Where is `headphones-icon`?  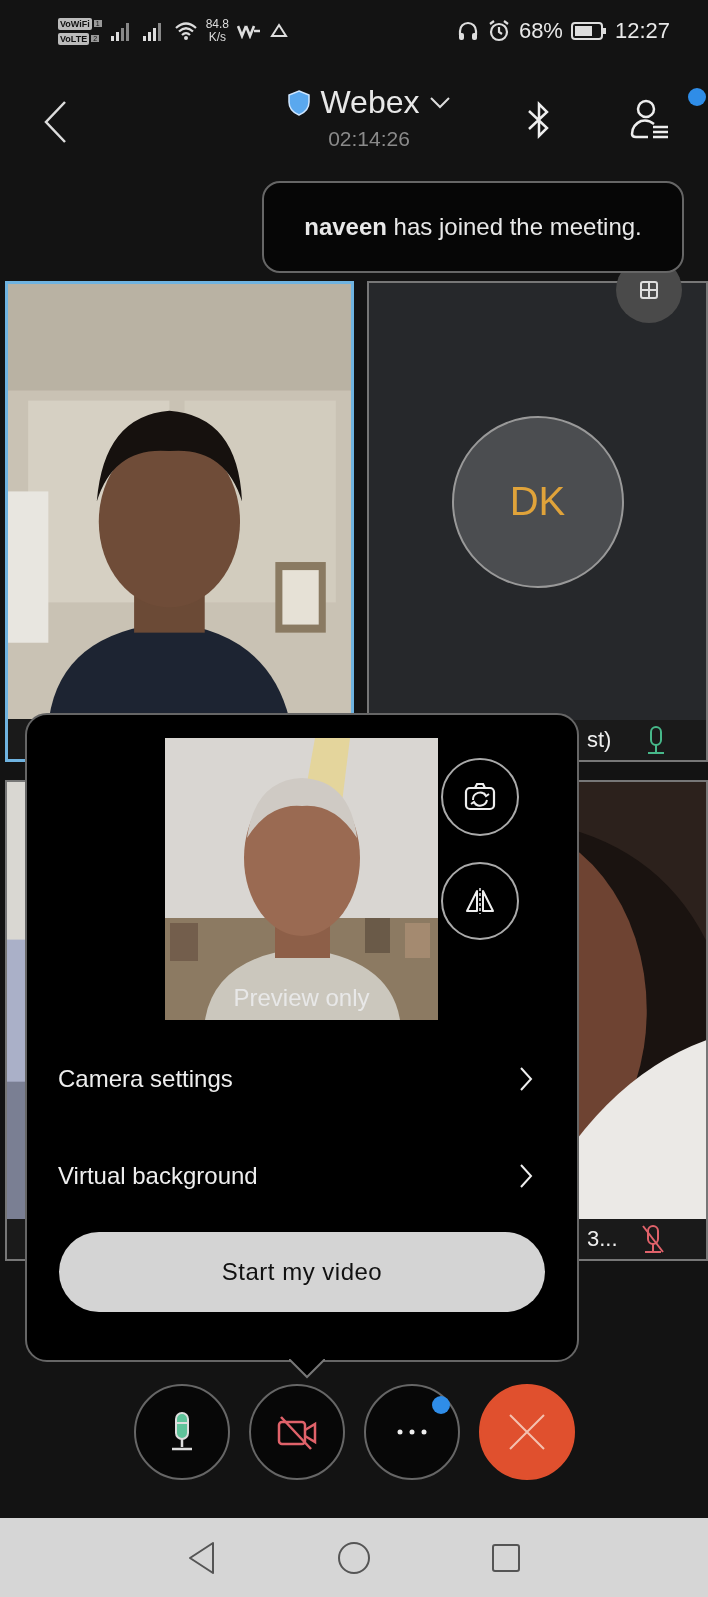 headphones-icon is located at coordinates (467, 31).